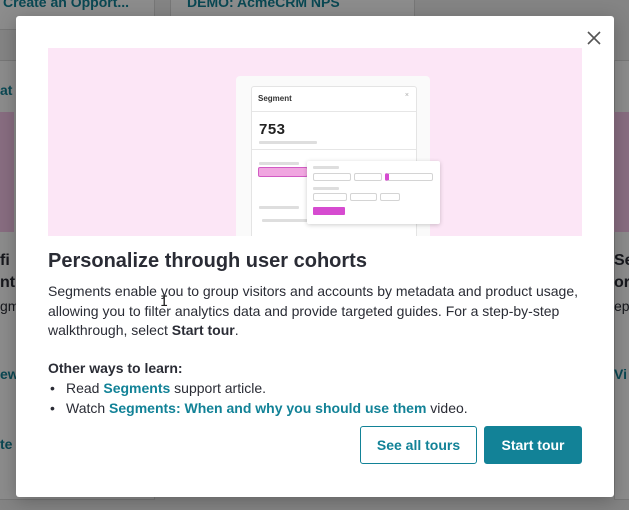  What do you see at coordinates (136, 388) in the screenshot?
I see `segments-article-link: Segments` at bounding box center [136, 388].